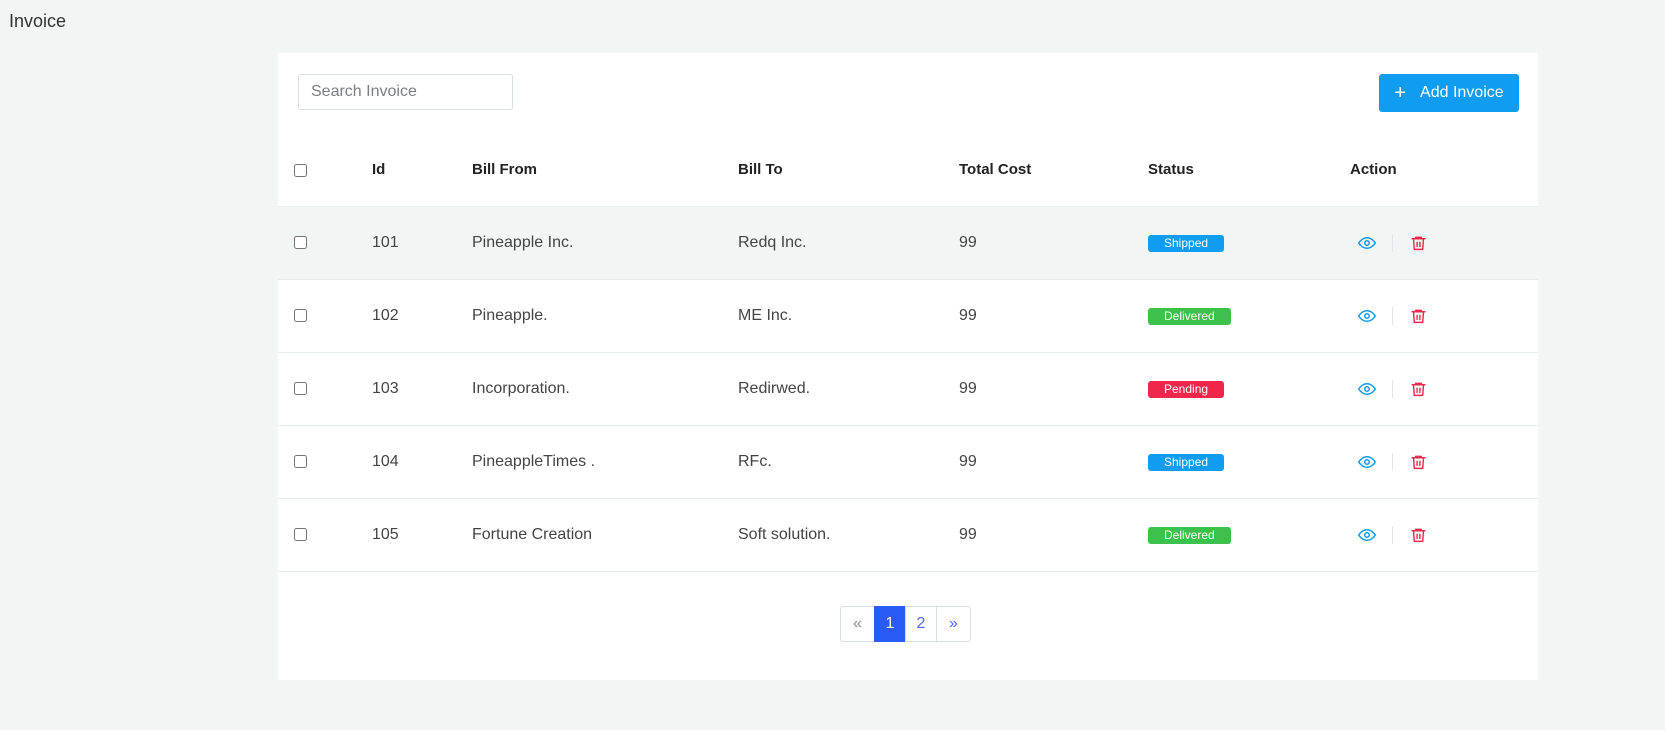  What do you see at coordinates (890, 624) in the screenshot?
I see `pagination-page-1: 1` at bounding box center [890, 624].